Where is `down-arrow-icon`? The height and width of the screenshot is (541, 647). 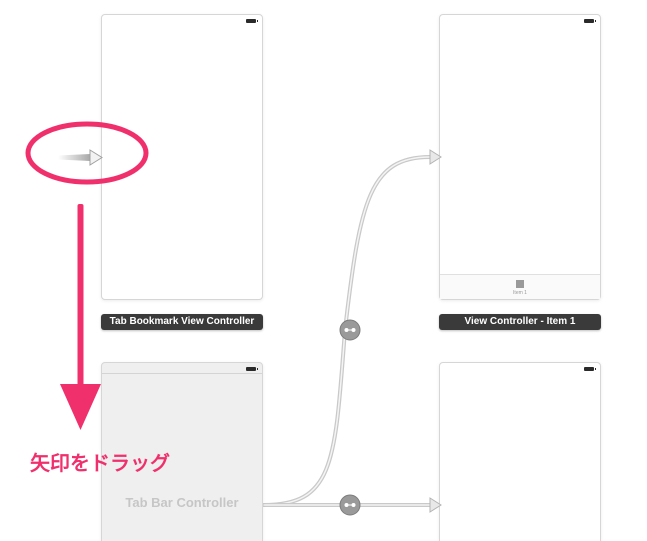 down-arrow-icon is located at coordinates (80, 317).